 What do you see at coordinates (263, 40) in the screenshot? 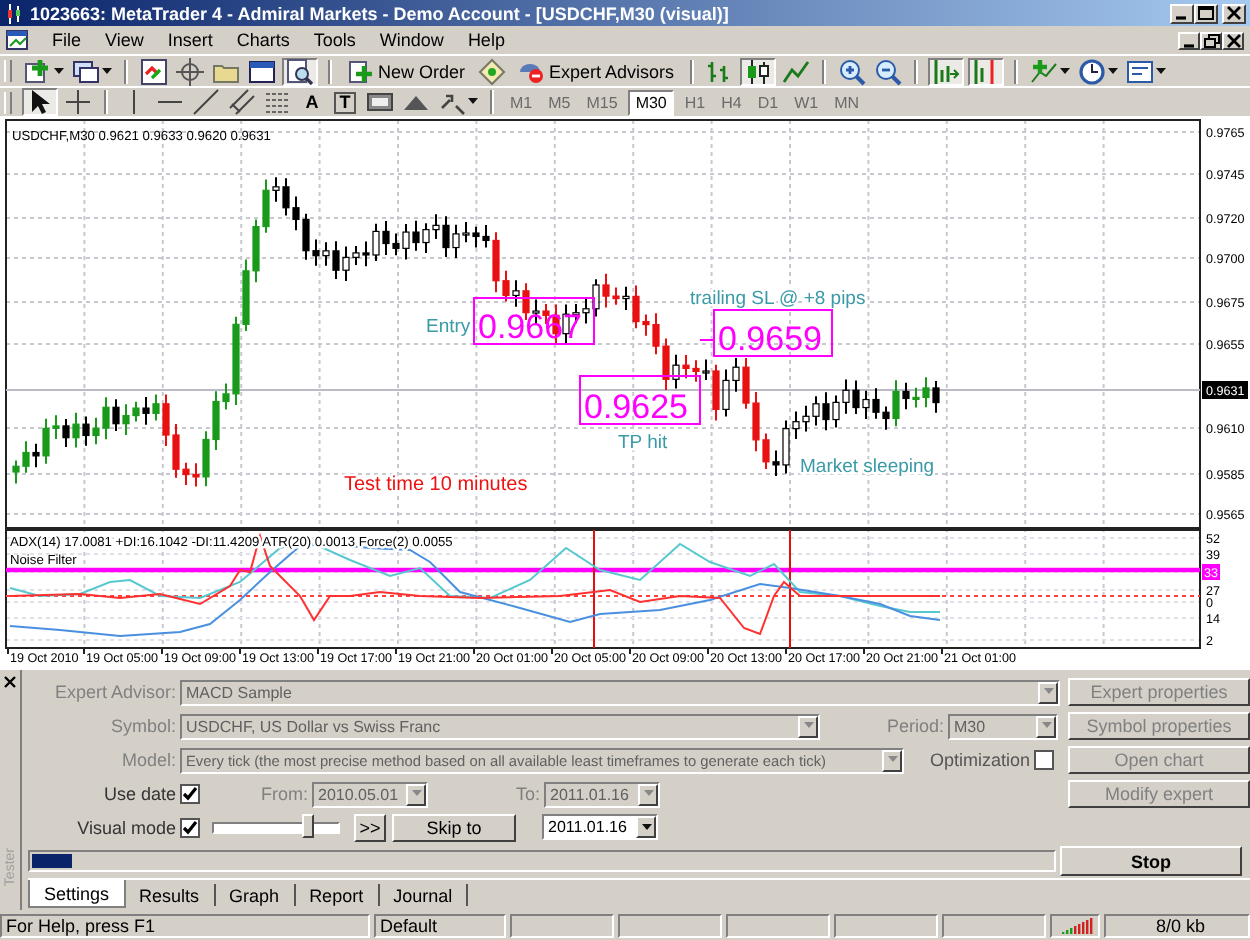
I see `menu-item: Charts` at bounding box center [263, 40].